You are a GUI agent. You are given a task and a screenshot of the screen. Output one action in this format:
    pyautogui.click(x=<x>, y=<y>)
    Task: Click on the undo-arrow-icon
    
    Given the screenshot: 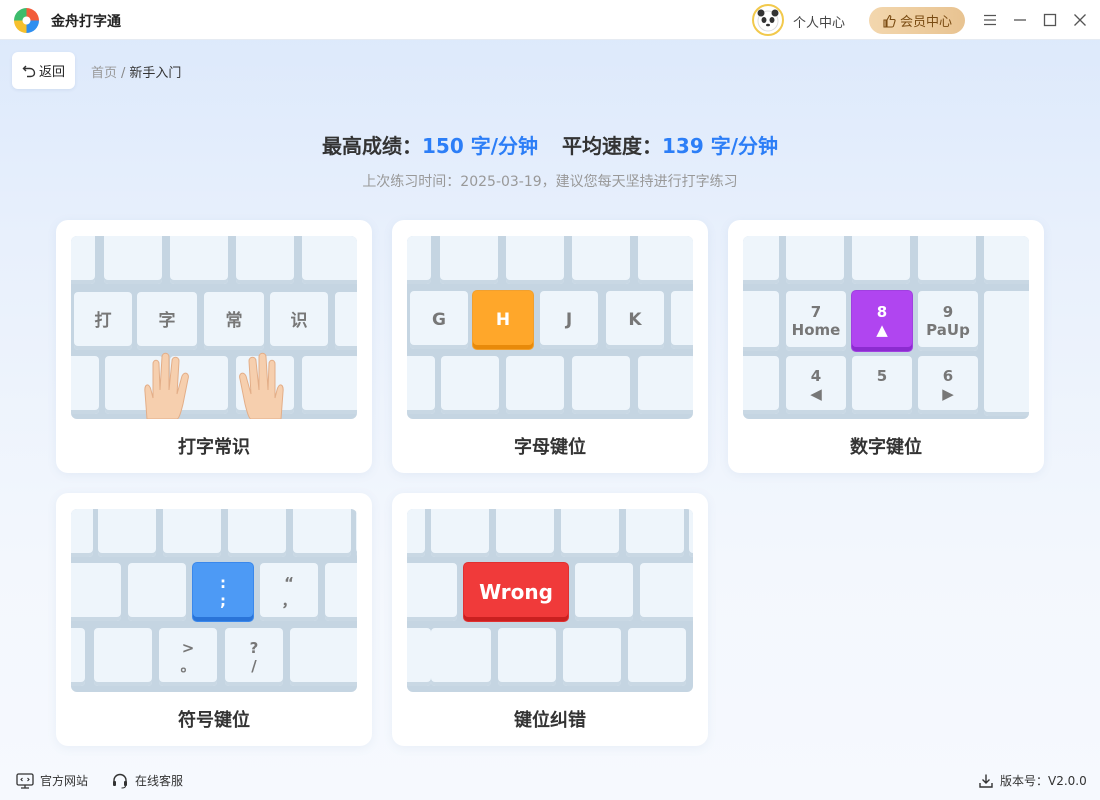 What is the action you would take?
    pyautogui.click(x=29, y=71)
    